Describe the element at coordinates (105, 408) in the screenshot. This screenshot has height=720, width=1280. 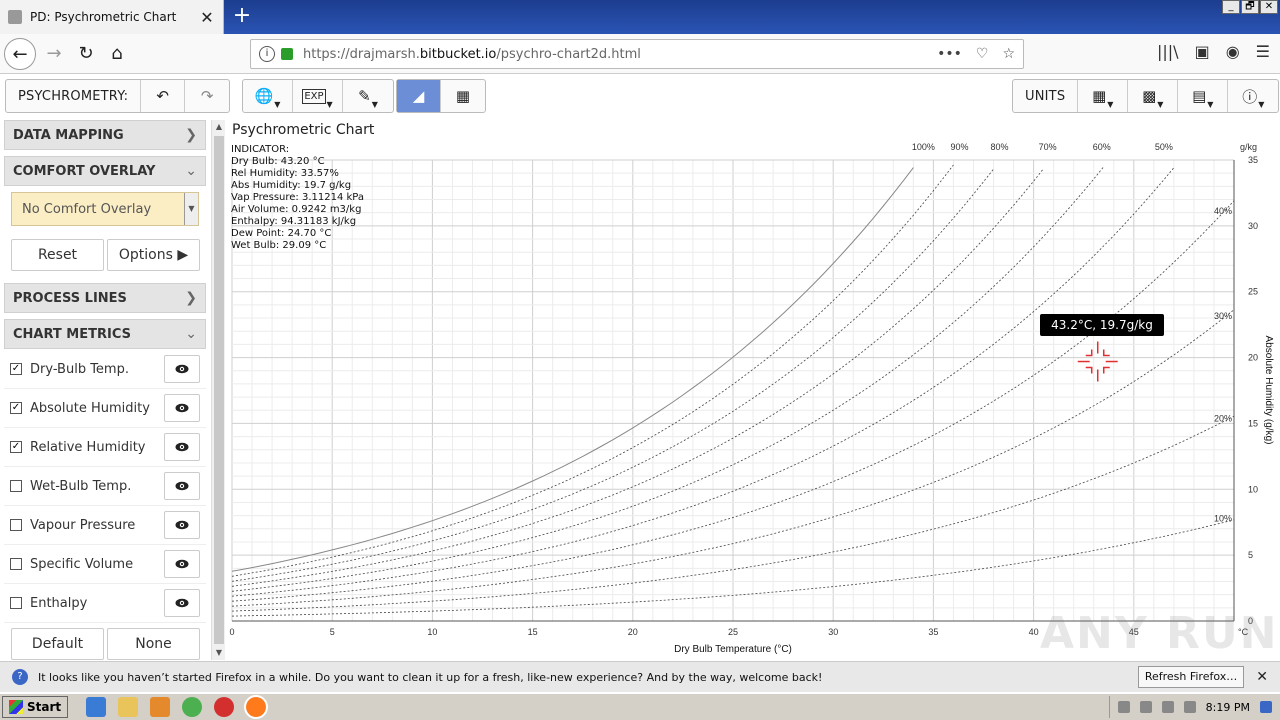
I see `metric-row: ✓ Absolute Humidity` at that location.